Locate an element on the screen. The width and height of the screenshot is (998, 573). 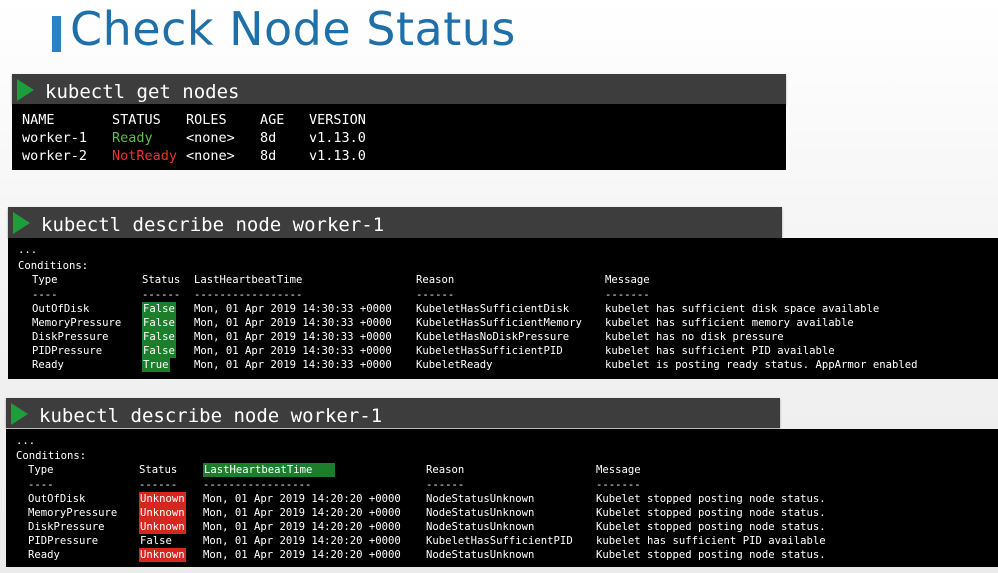
condition-reason: KubeletReady is located at coordinates (454, 365).